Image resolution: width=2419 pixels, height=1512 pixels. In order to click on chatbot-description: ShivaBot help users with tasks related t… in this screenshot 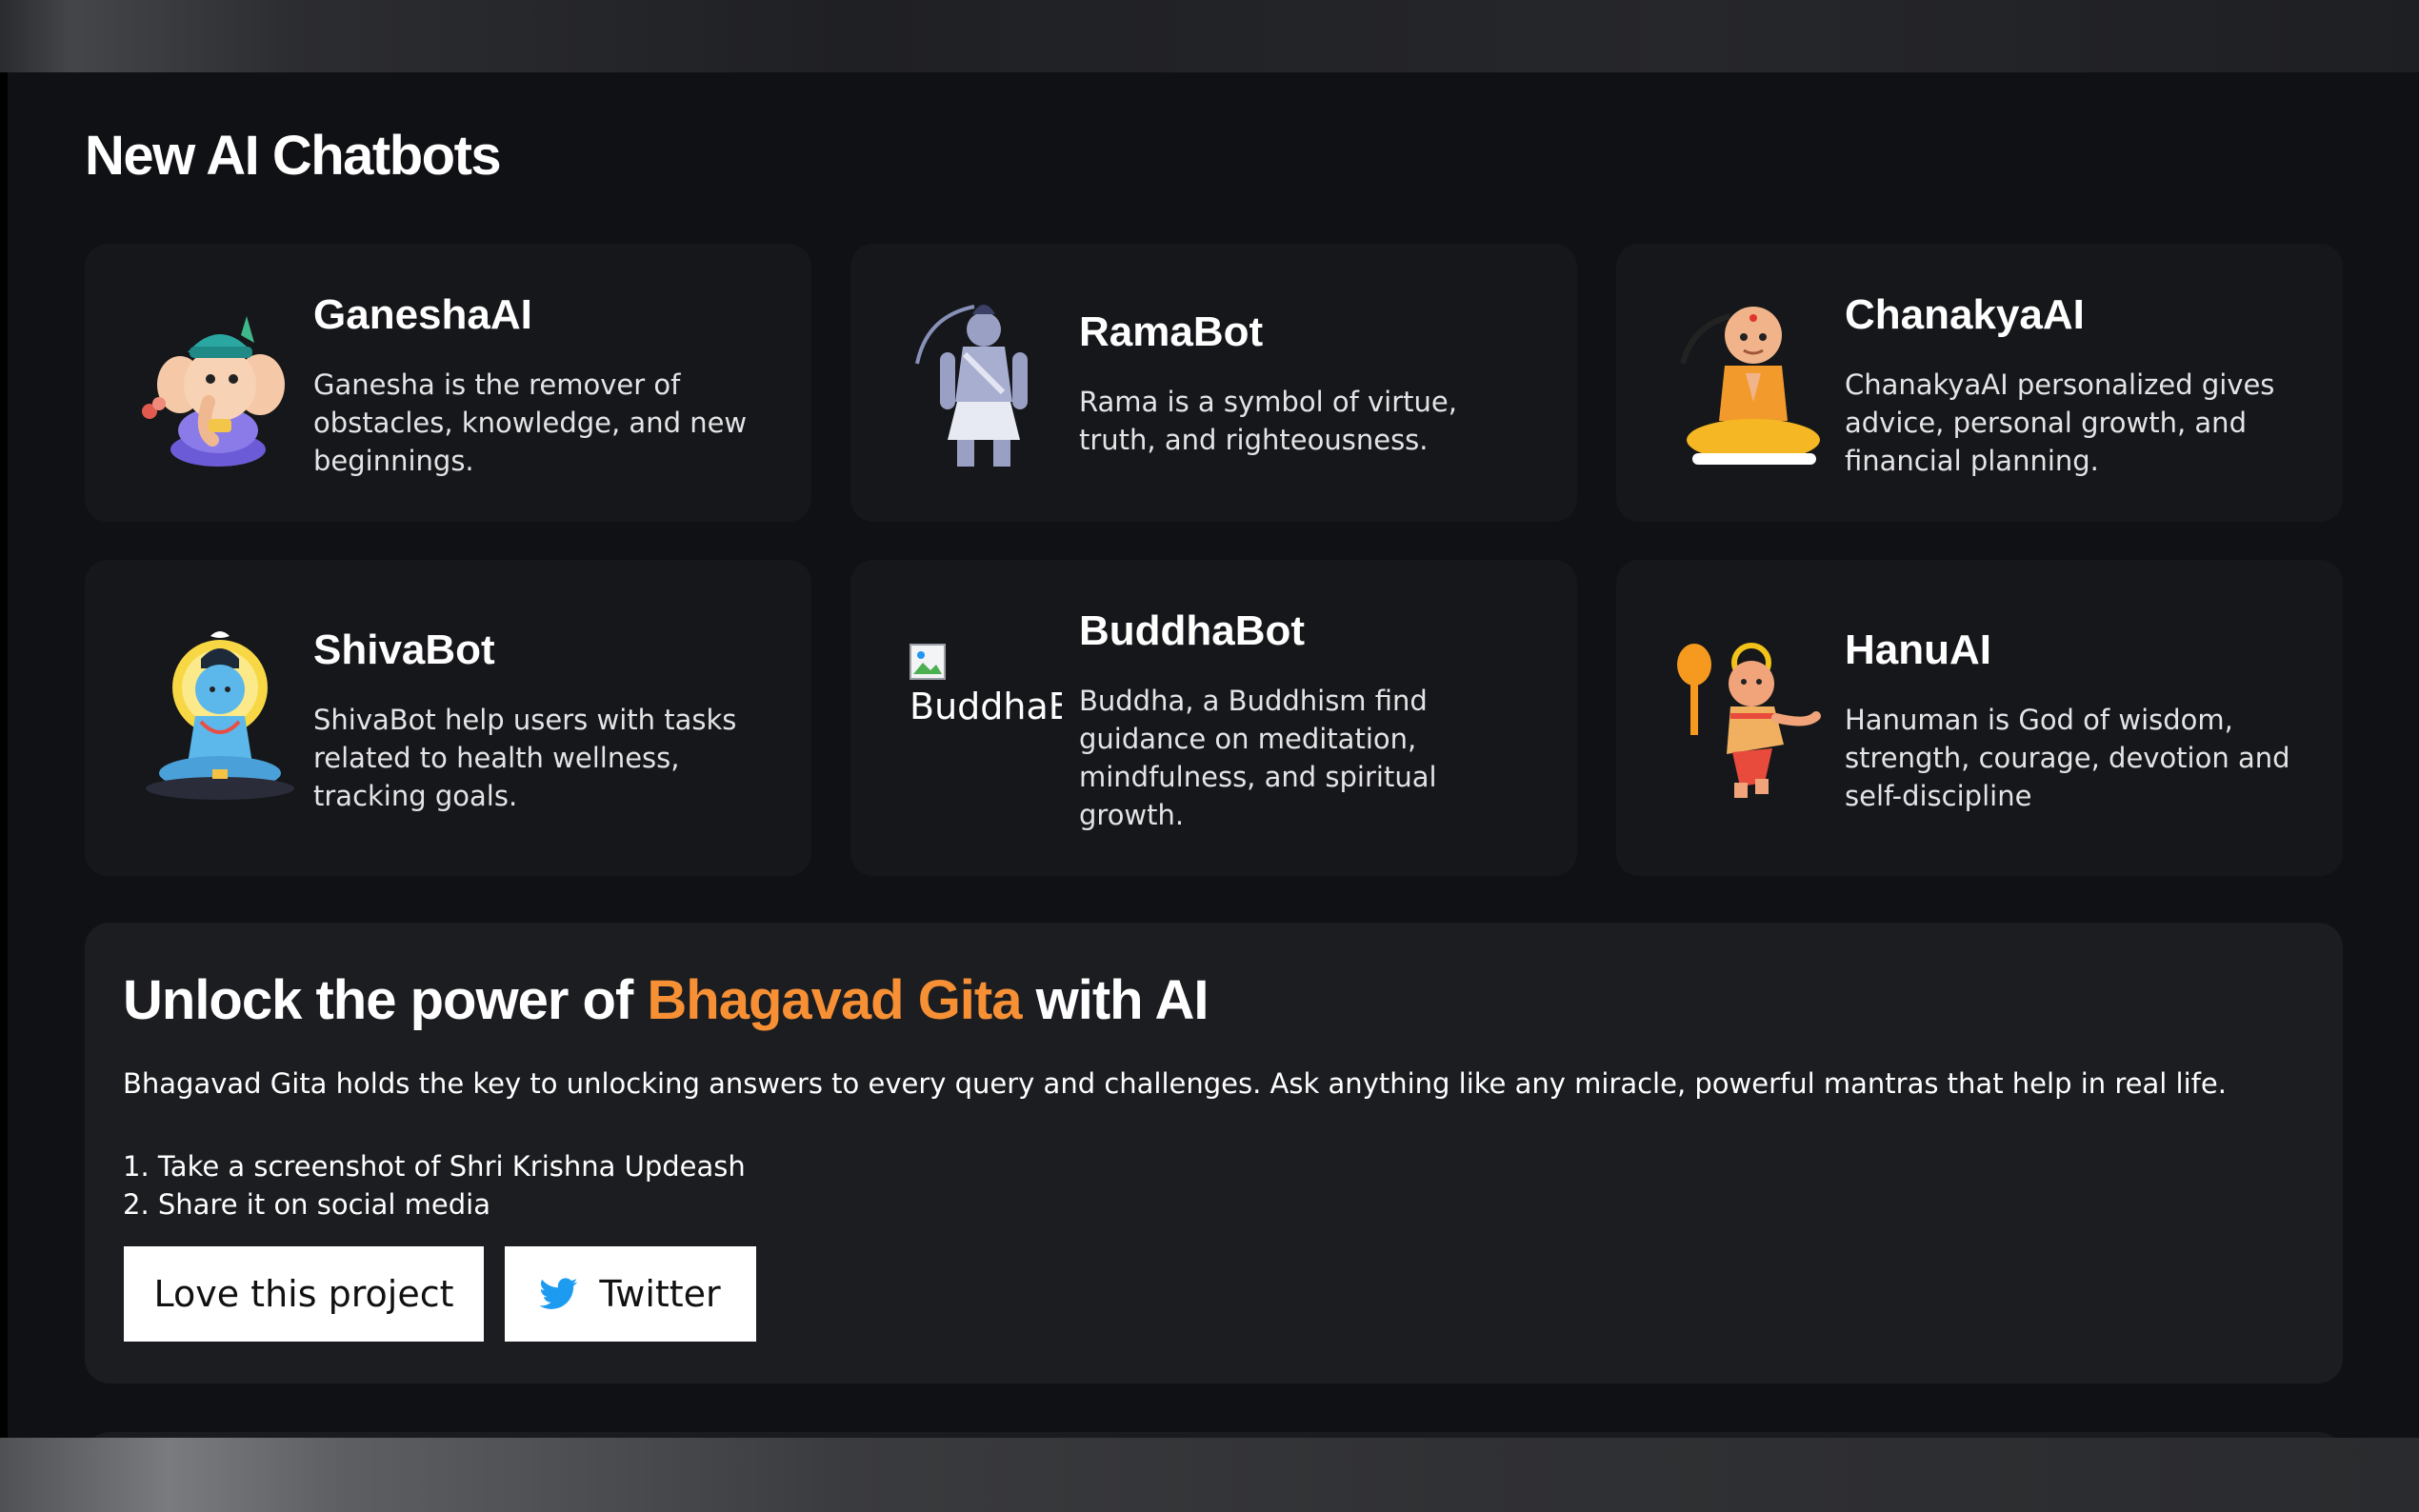, I will do `click(525, 758)`.